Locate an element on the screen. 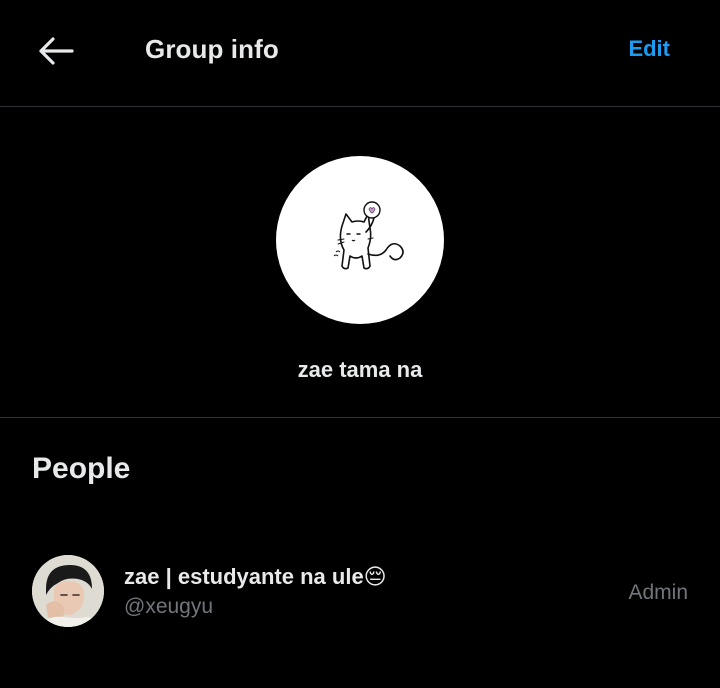 This screenshot has width=720, height=688. group-name: zae tama na is located at coordinates (360, 369).